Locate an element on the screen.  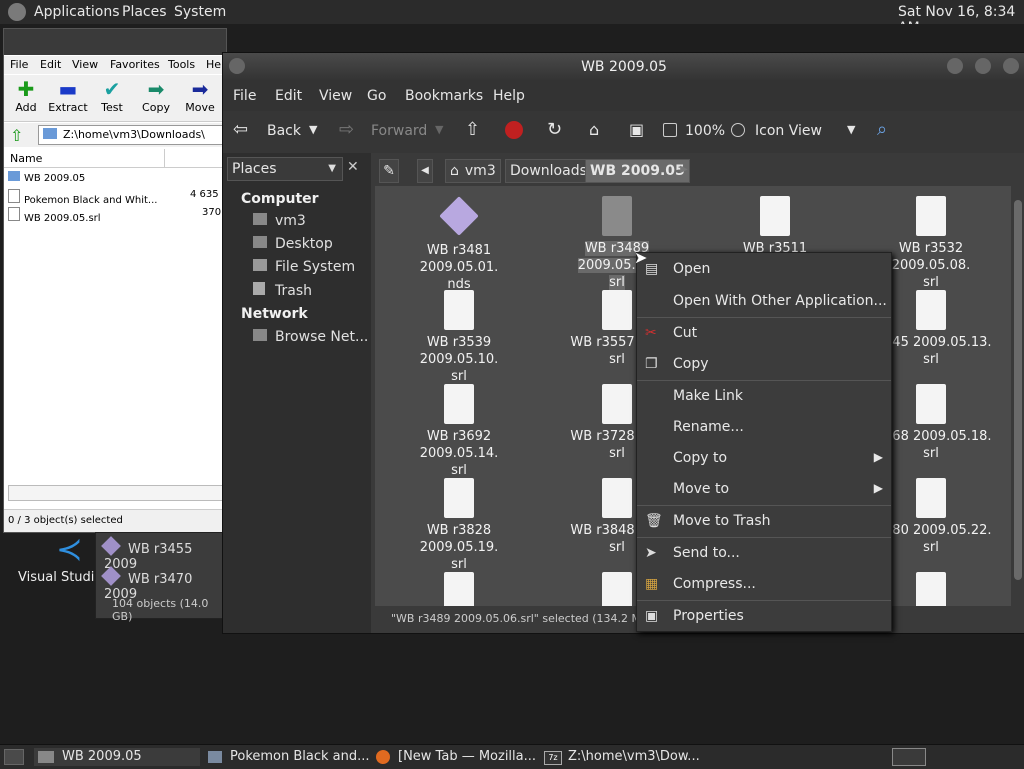
back-arrow-icon: ⇦ is located at coordinates (240, 129).